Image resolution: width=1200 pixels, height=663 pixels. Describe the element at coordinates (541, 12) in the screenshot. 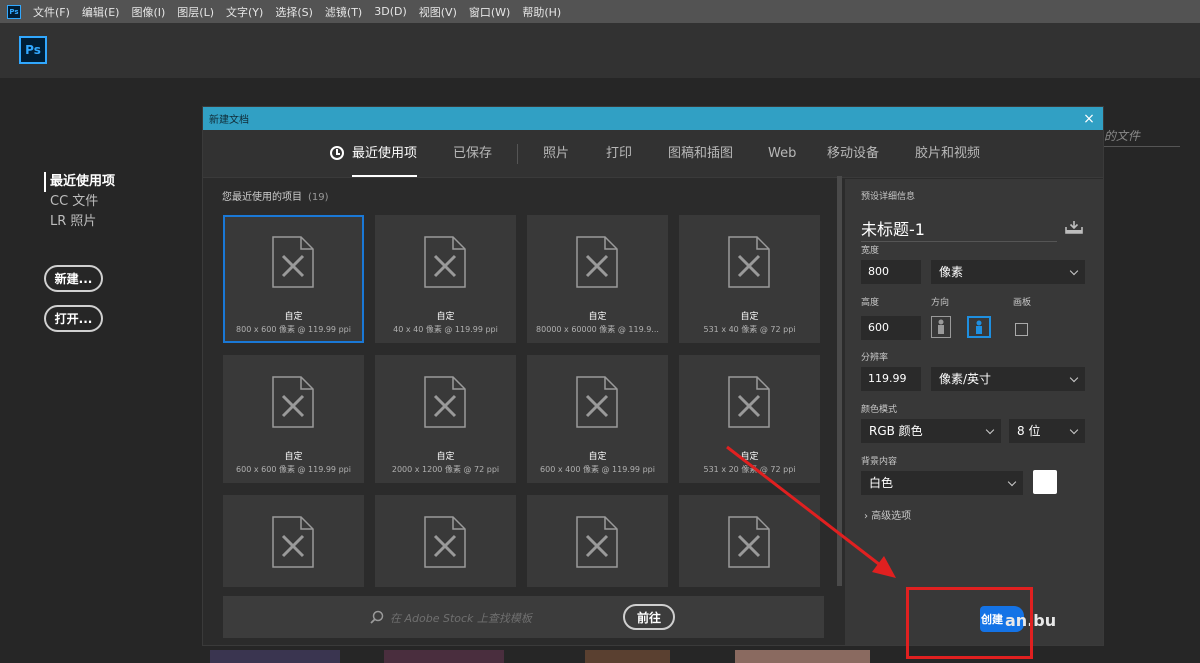

I see `menu-help: 帮助(H)` at that location.